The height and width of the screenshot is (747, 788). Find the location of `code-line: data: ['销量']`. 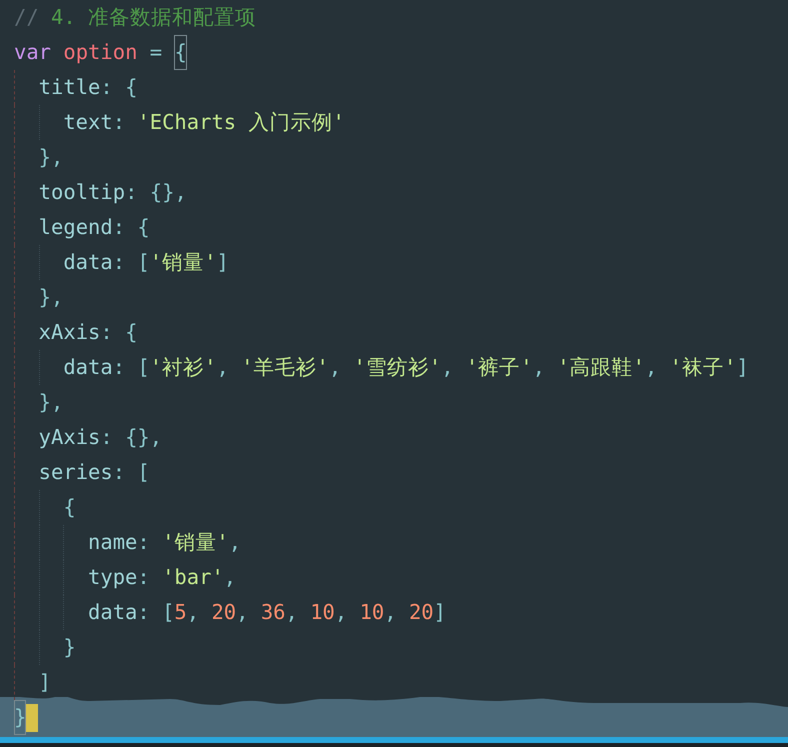

code-line: data: ['销量'] is located at coordinates (121, 262).